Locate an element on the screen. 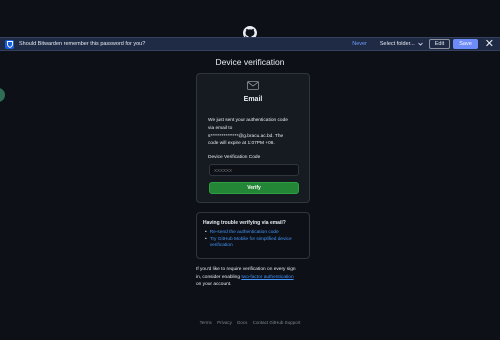  code-field-label: Device Verification Code is located at coordinates (234, 157).